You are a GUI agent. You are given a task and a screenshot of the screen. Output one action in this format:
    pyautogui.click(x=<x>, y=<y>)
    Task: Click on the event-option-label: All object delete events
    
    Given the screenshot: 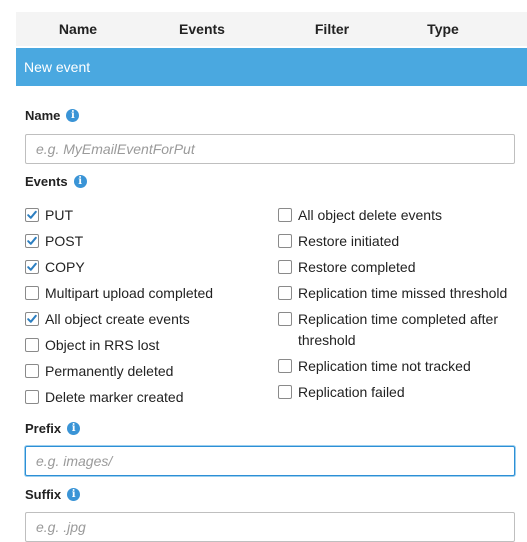 What is the action you would take?
    pyautogui.click(x=370, y=215)
    